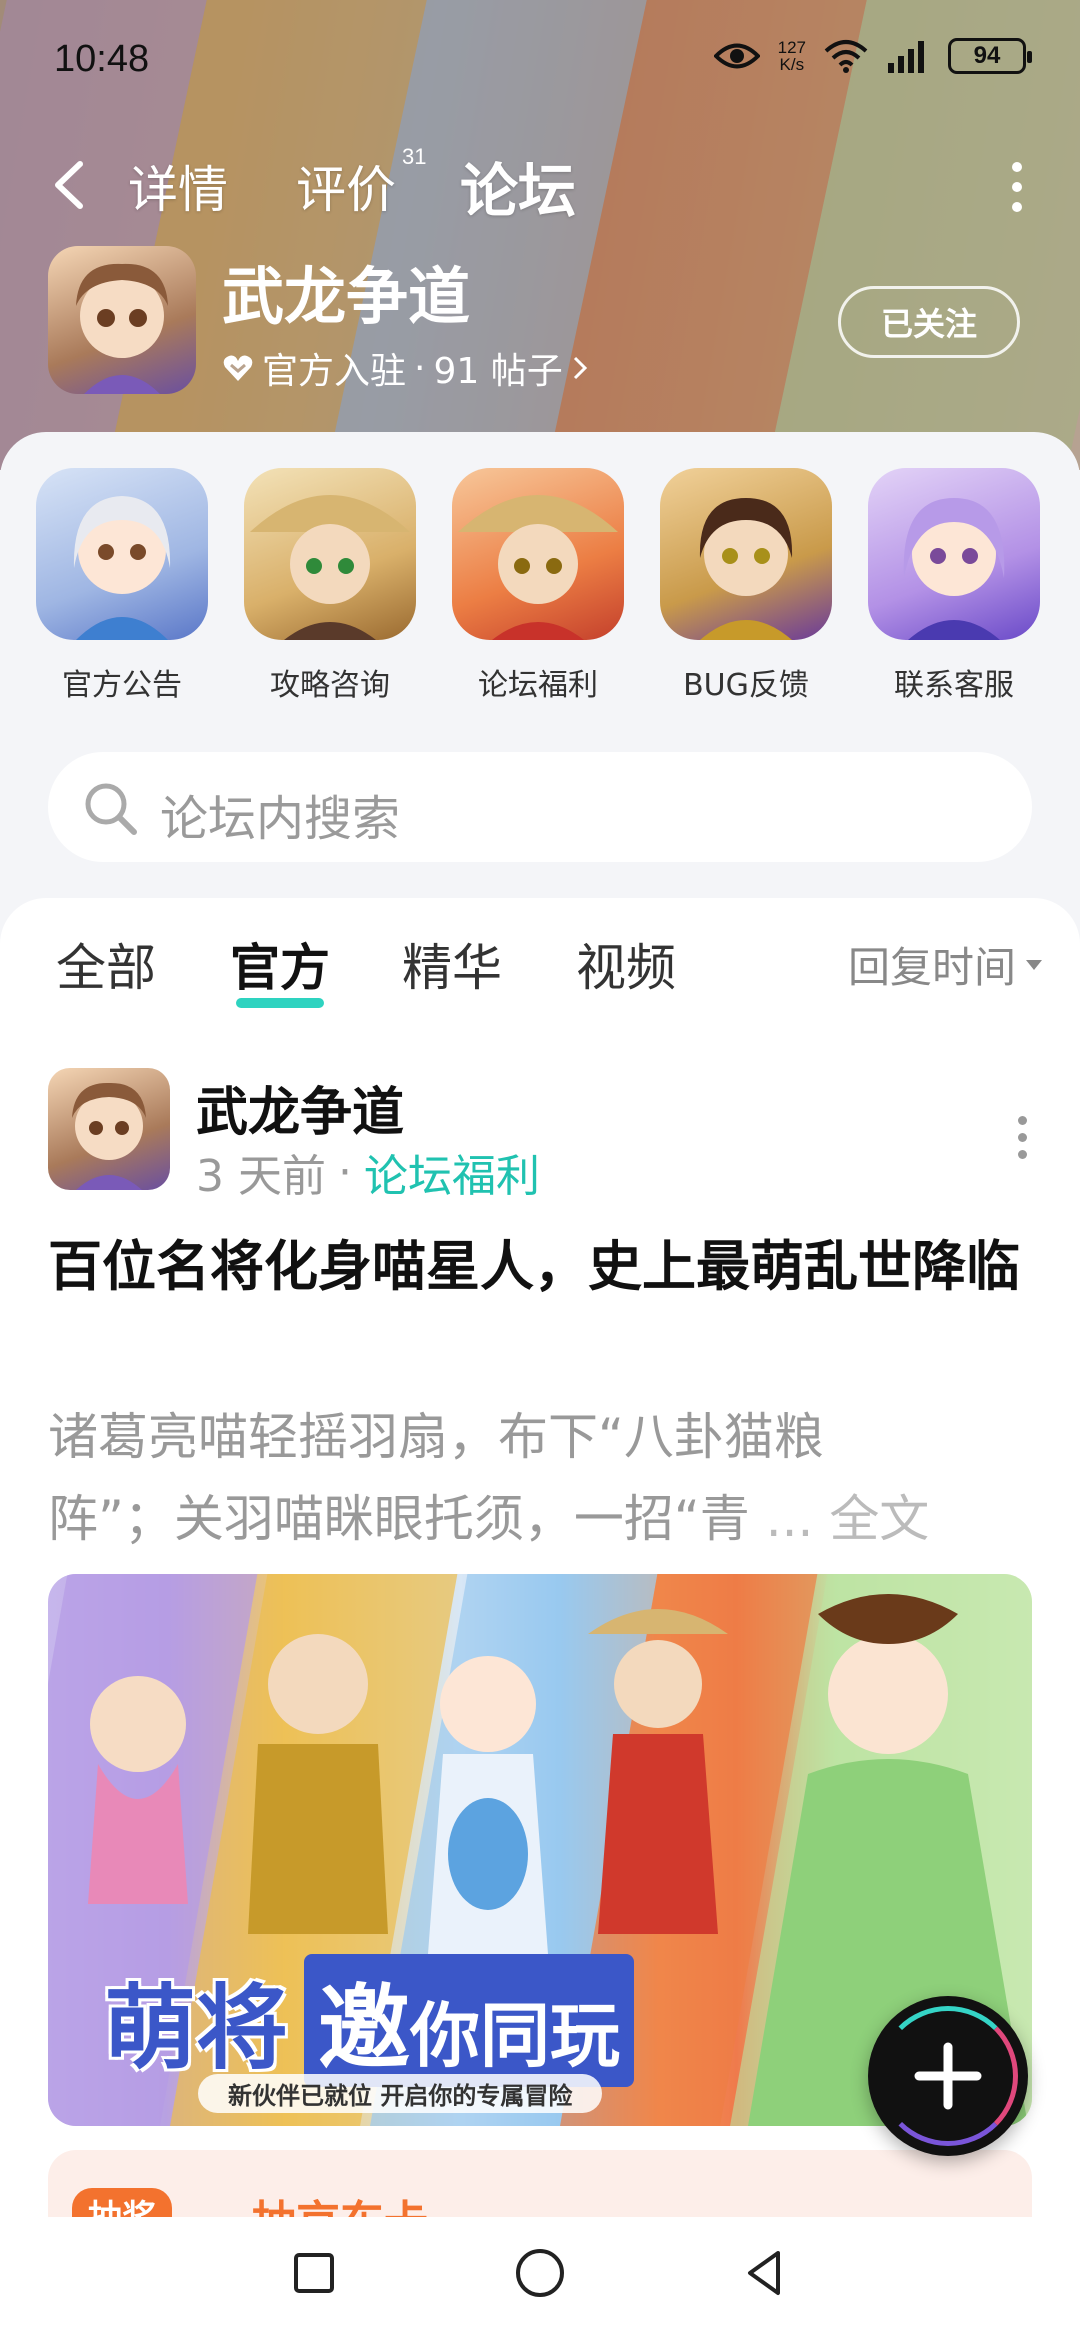  What do you see at coordinates (538, 685) in the screenshot?
I see `quick-link-label: 论坛福利` at bounding box center [538, 685].